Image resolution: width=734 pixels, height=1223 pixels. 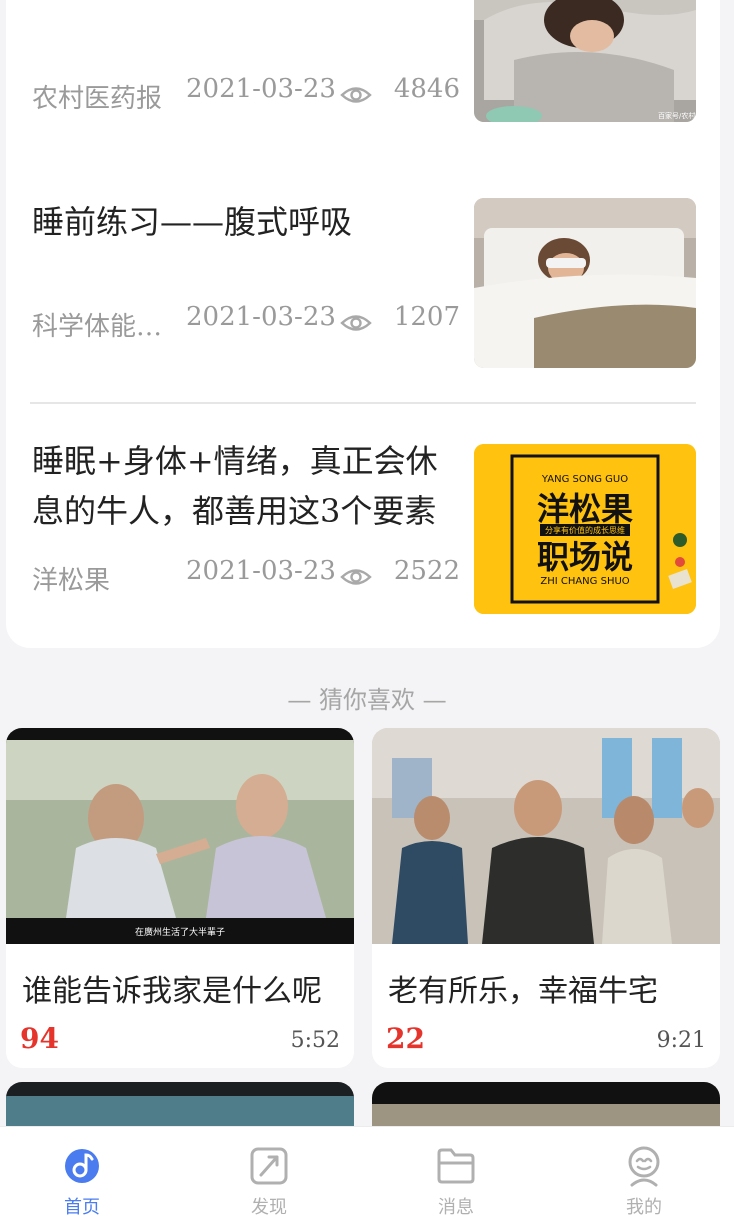 I want to click on thumbnail-text: 洋松果, so click(x=585, y=509).